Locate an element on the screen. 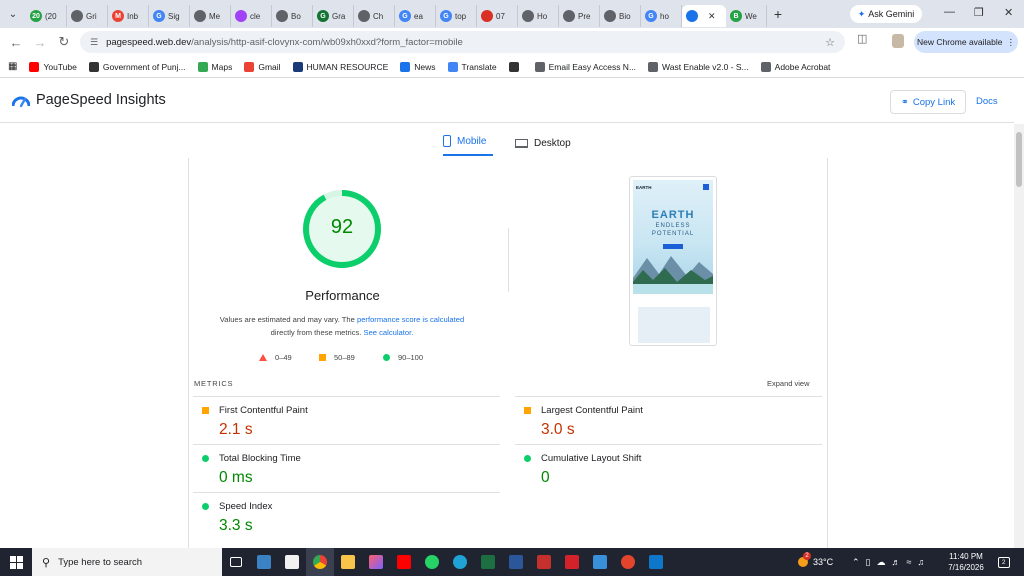  copy-link-button: ⚭ Copy Link is located at coordinates (928, 102).